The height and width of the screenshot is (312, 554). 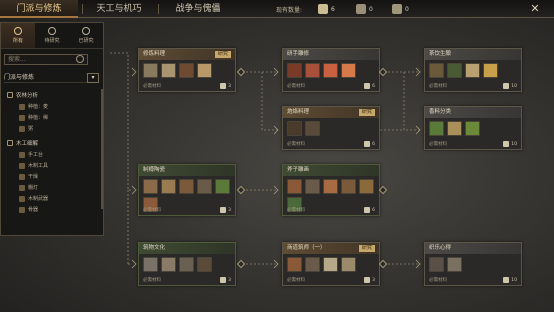 What do you see at coordinates (473, 248) in the screenshot?
I see `tech-node-title: 织乐心得` at bounding box center [473, 248].